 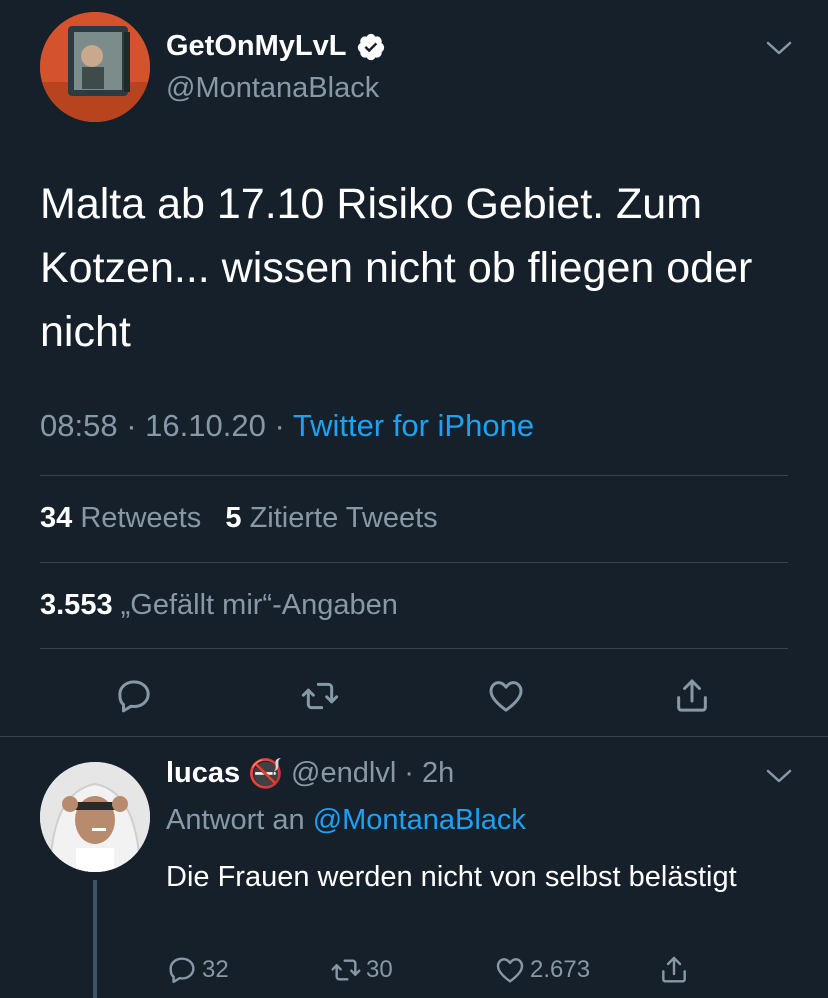 I want to click on reply-header: lucas 🚭 @endlvl · 2h, so click(x=310, y=773).